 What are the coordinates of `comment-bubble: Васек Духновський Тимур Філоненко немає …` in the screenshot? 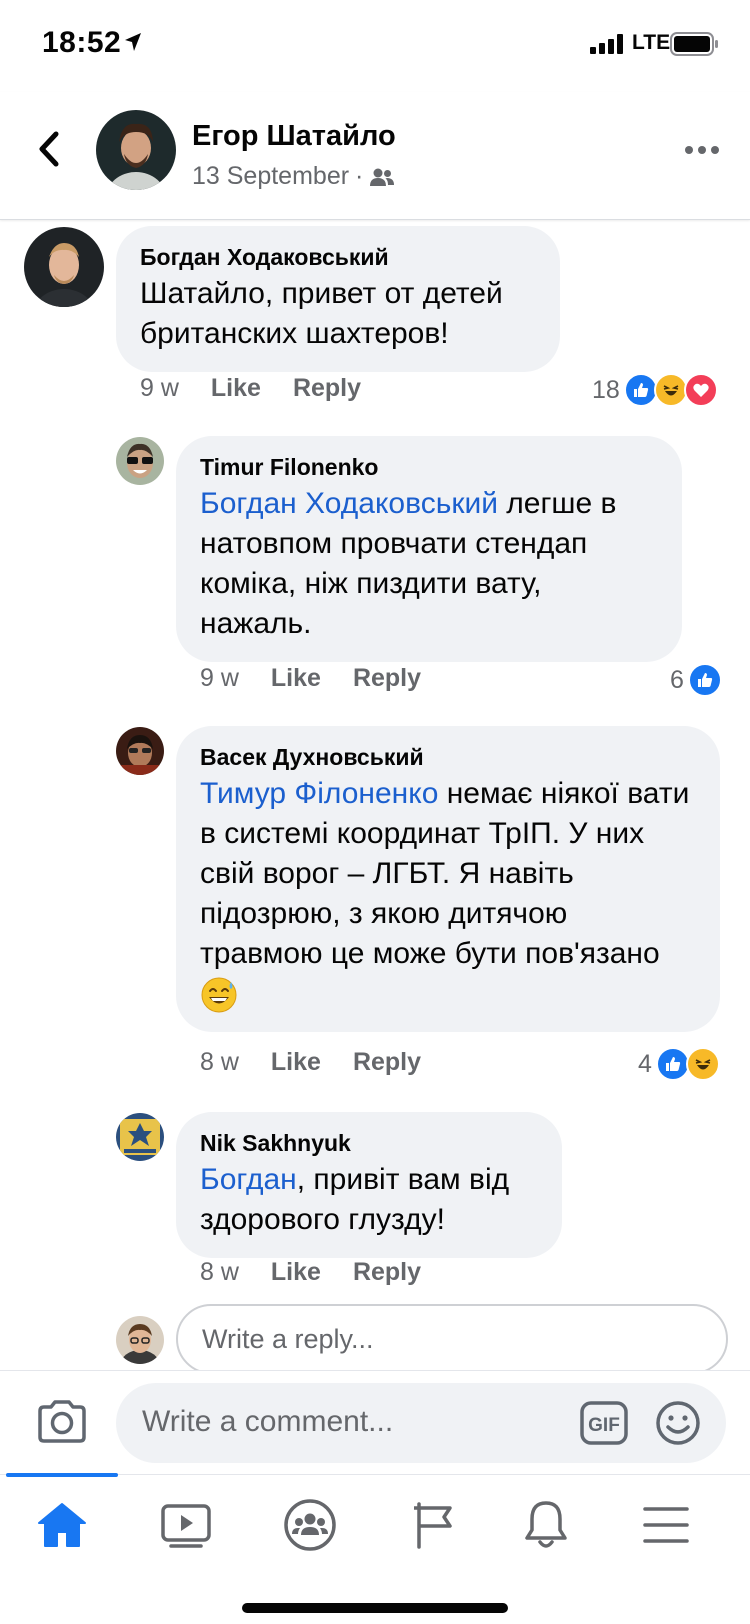 It's located at (448, 879).